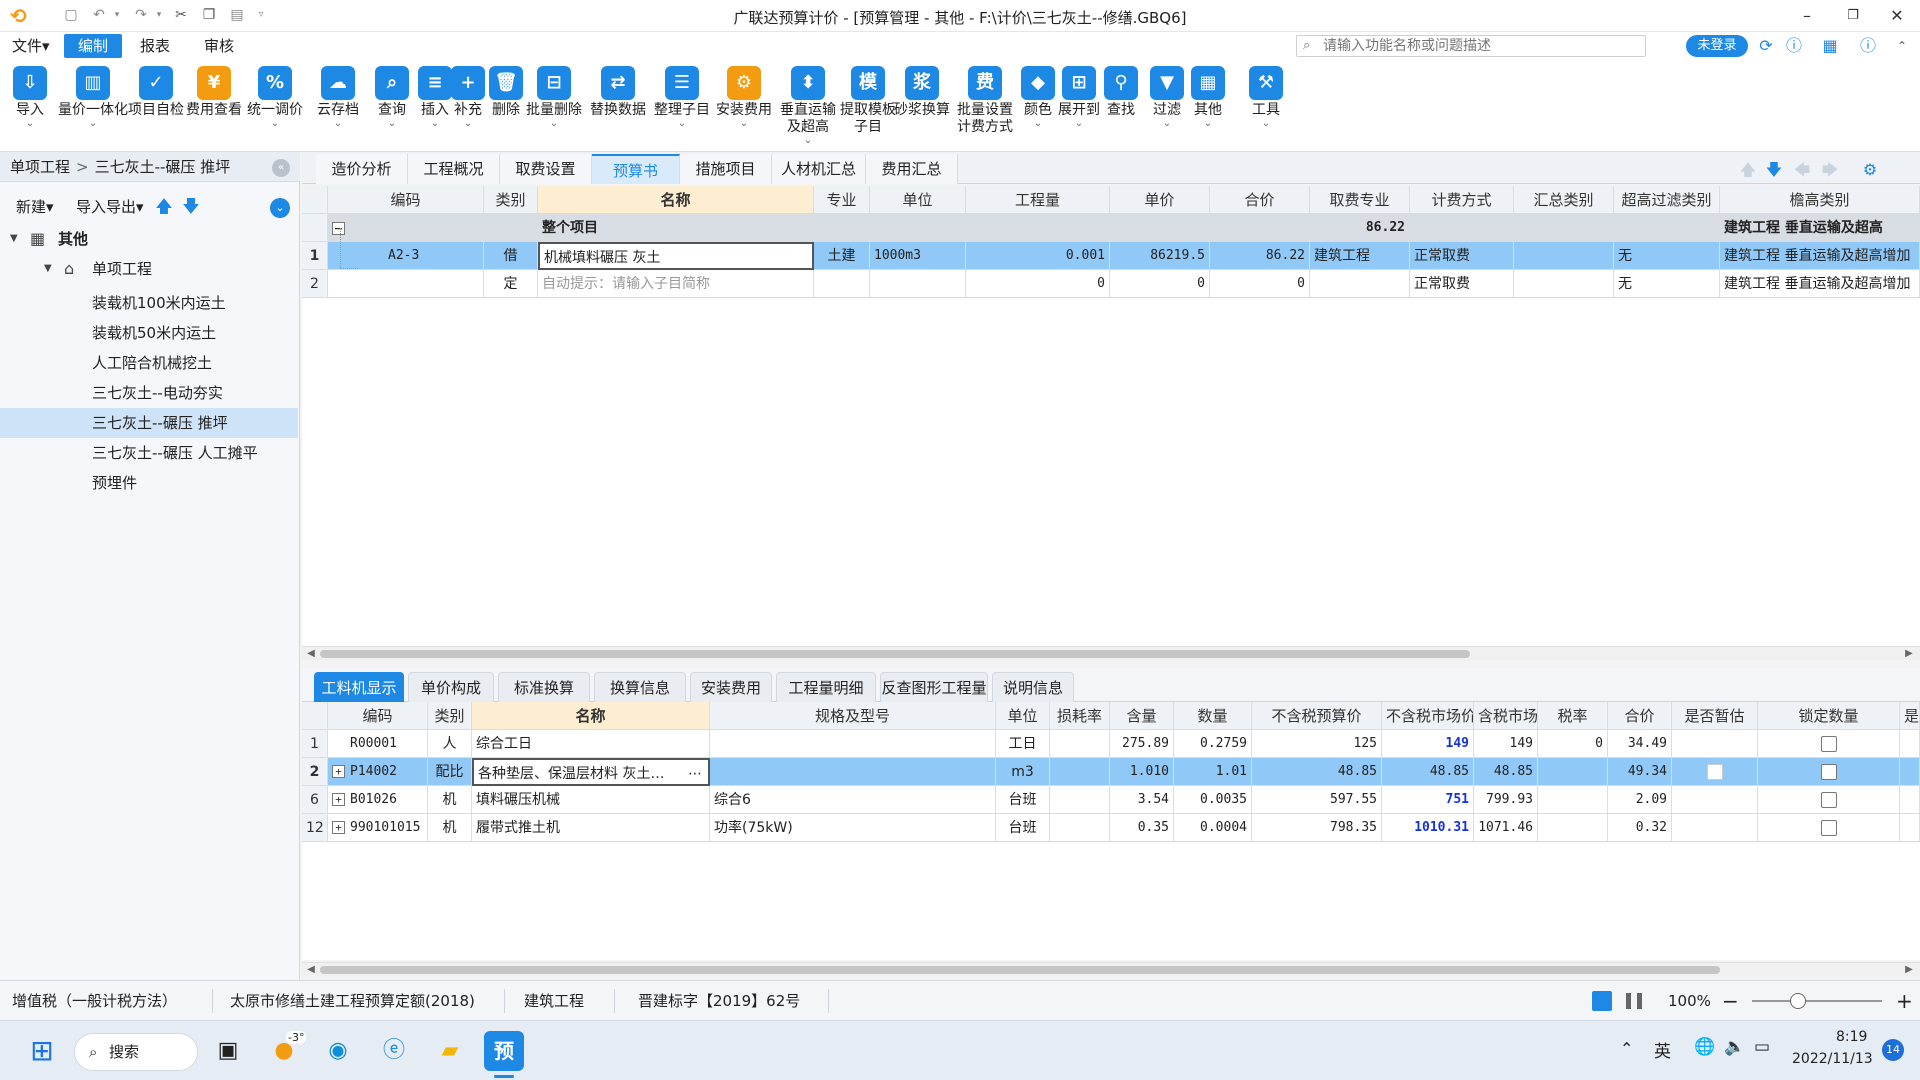 This screenshot has height=1080, width=1920. I want to click on menu-review: 审核, so click(219, 46).